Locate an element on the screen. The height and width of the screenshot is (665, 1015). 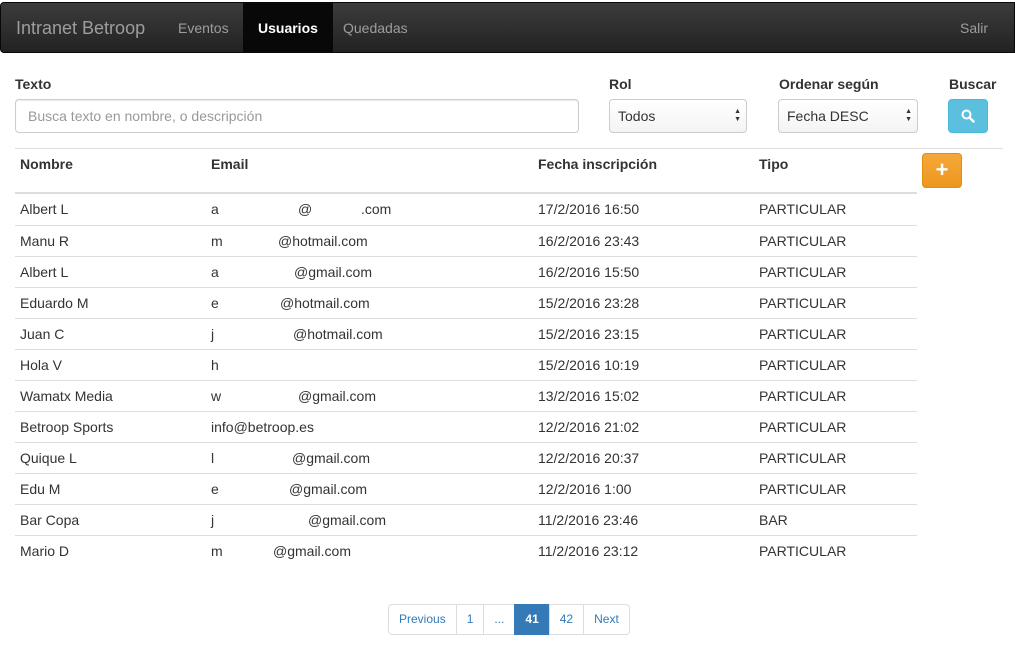
sort-filter-label: Ordenar según is located at coordinates (829, 84).